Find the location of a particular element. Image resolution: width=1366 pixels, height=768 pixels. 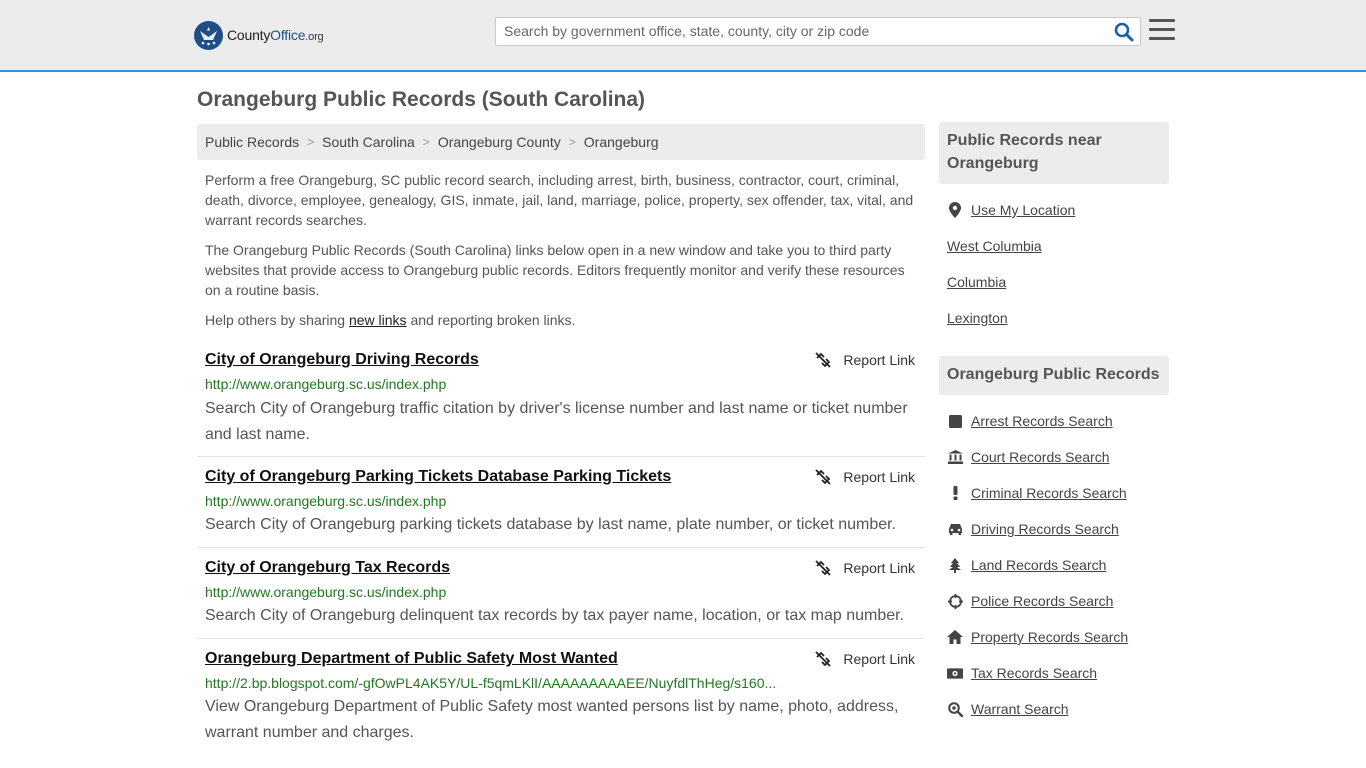

court-records-link: Court Records Search is located at coordinates (1028, 457).